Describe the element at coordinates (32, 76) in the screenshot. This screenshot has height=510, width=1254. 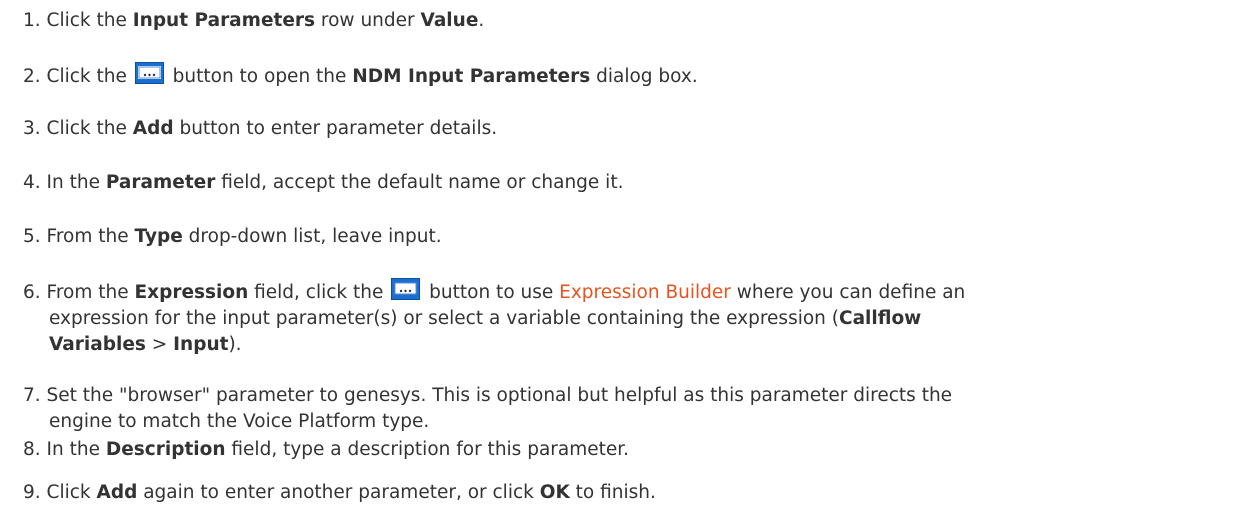
I see `step-number: 2.` at that location.